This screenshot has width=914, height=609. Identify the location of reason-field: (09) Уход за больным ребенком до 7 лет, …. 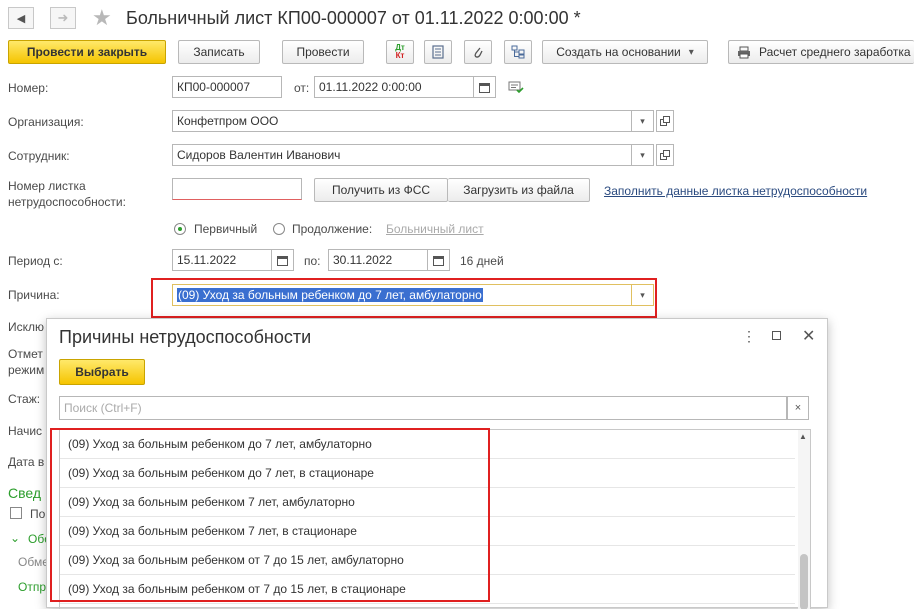
(402, 295).